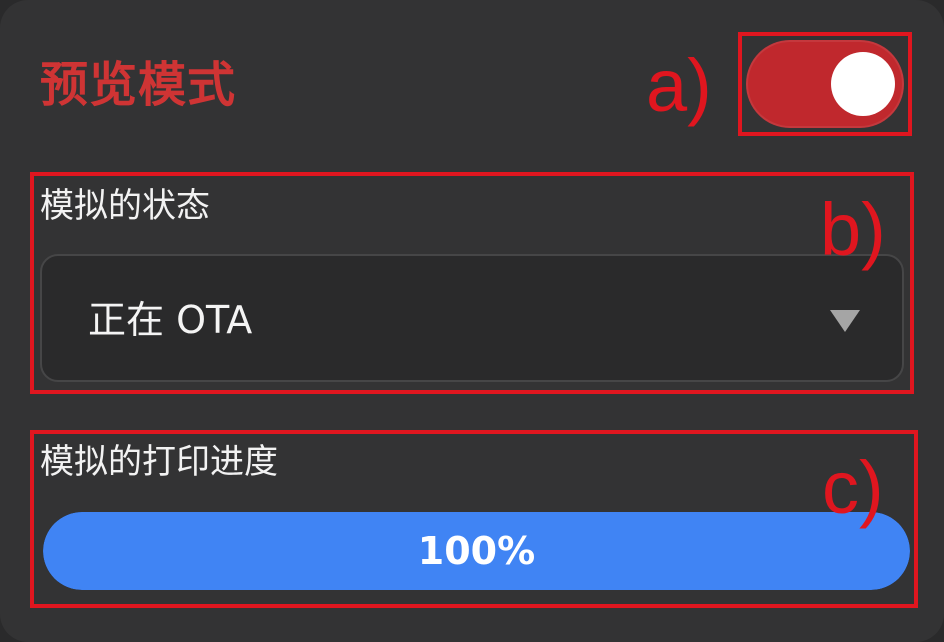 The width and height of the screenshot is (944, 642). I want to click on annotation-label-b: b), so click(853, 229).